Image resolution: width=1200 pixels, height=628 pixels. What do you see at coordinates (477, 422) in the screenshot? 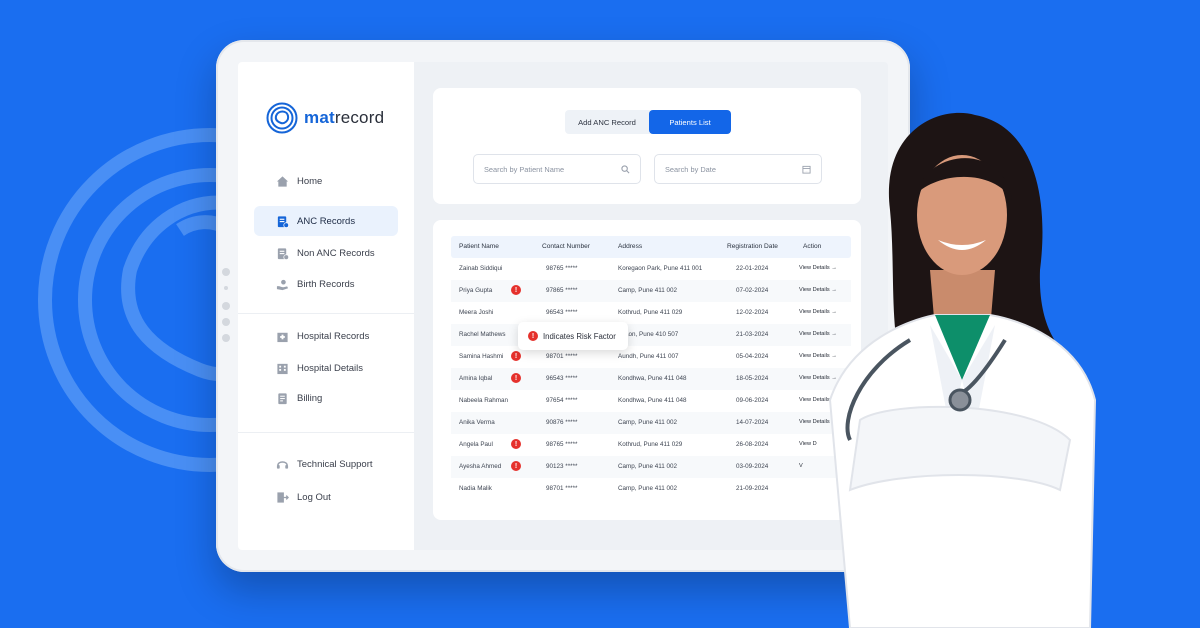
I see `patient-name-cell: Anika Verma` at bounding box center [477, 422].